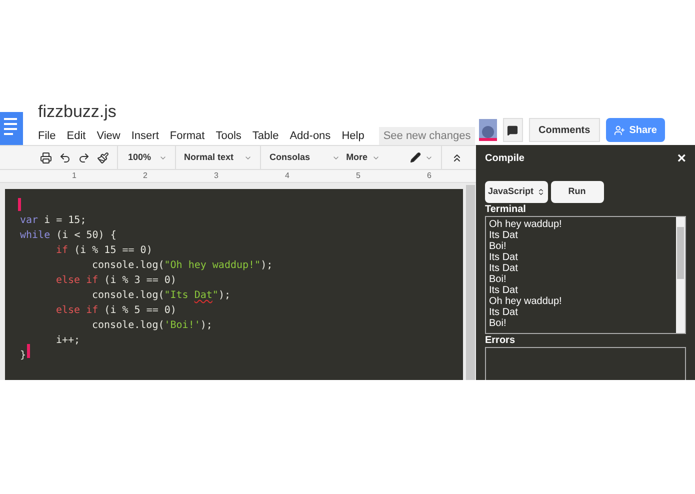  I want to click on code-line: console.log("Oh hey waddup!");, so click(182, 266).